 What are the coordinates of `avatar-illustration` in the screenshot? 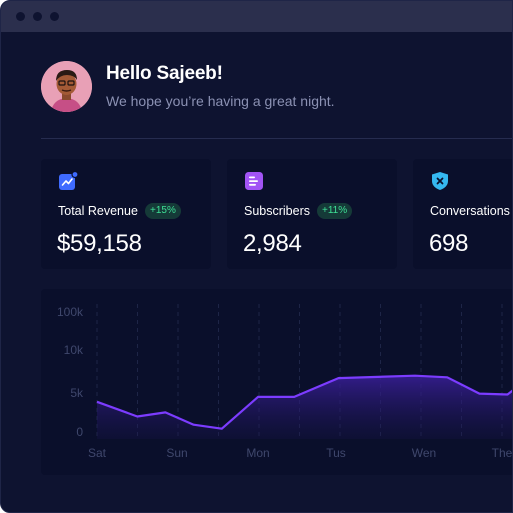 It's located at (66, 86).